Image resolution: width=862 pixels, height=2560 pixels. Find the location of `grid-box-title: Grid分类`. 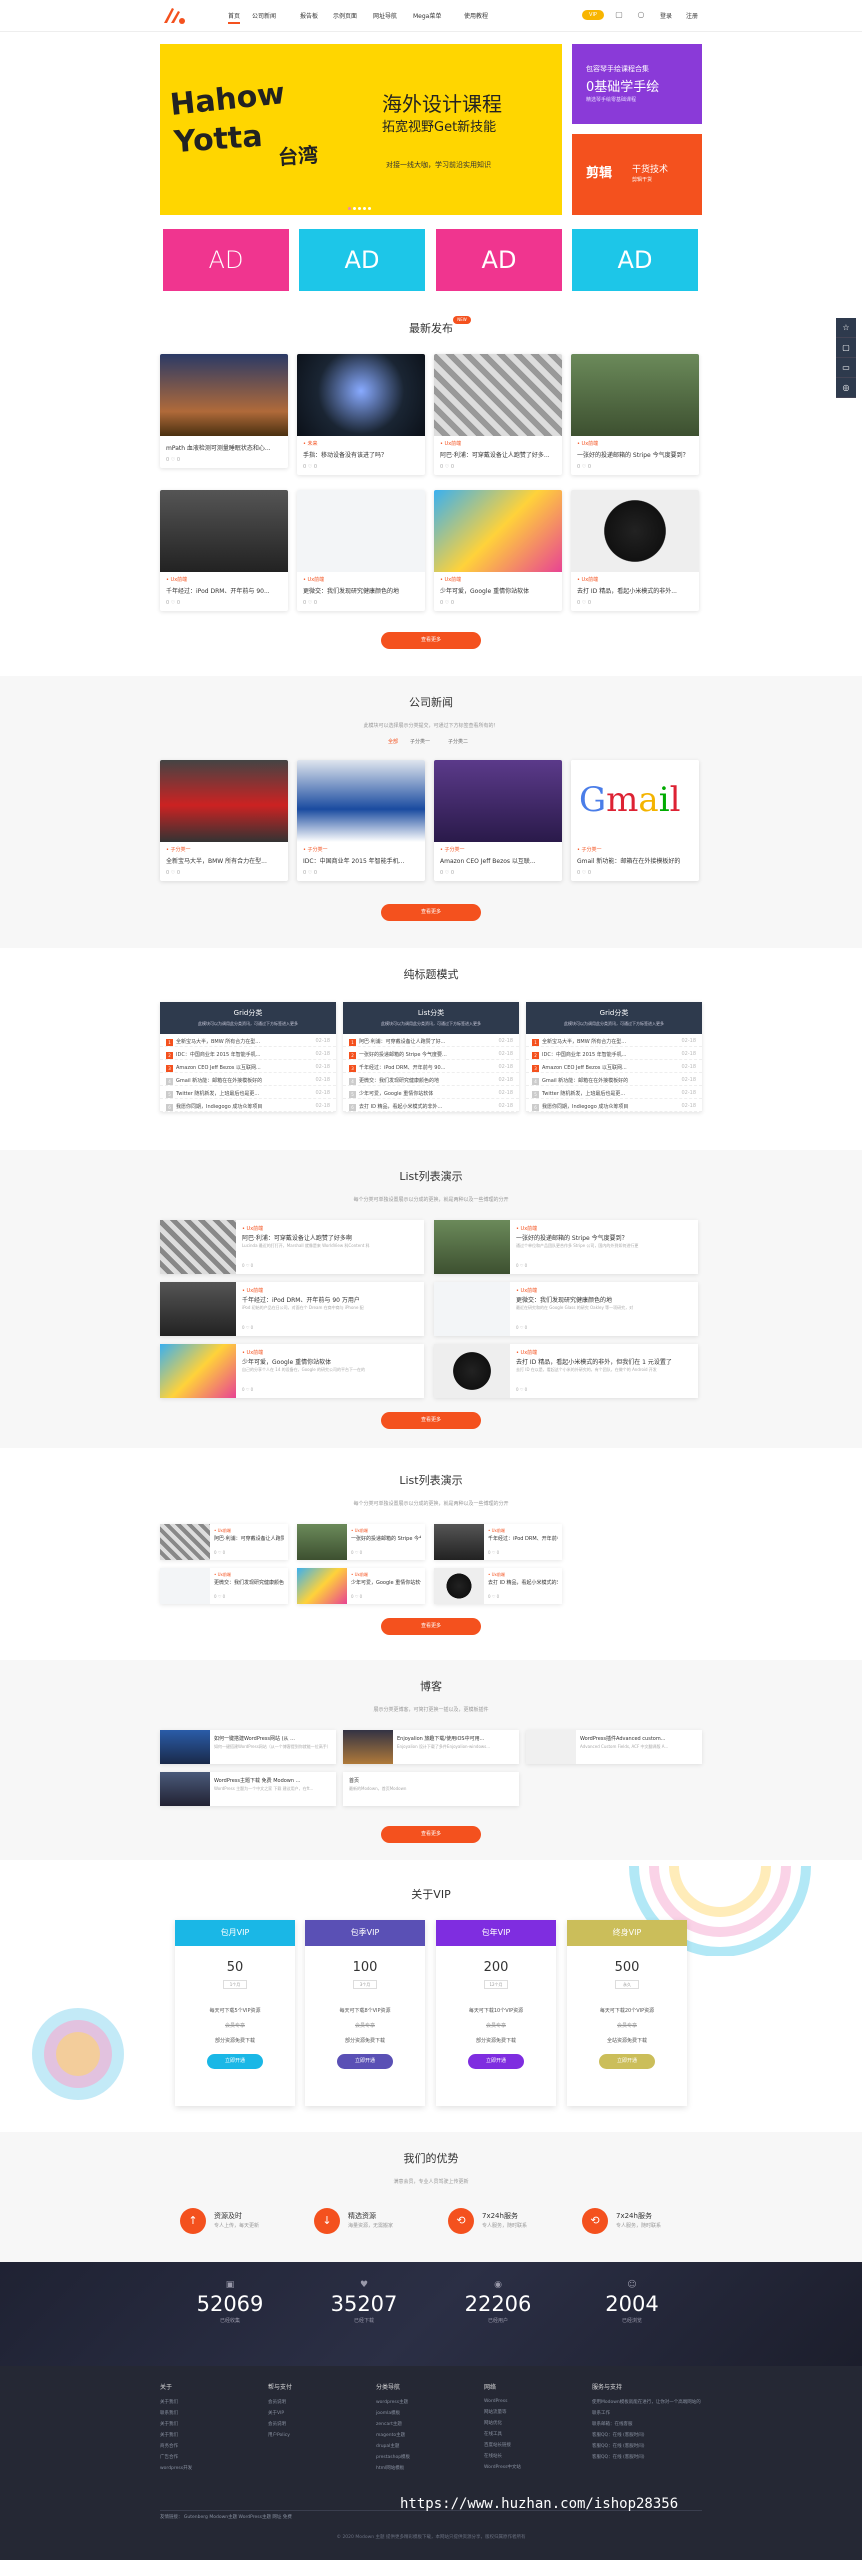

grid-box-title: Grid分类 is located at coordinates (614, 1010).